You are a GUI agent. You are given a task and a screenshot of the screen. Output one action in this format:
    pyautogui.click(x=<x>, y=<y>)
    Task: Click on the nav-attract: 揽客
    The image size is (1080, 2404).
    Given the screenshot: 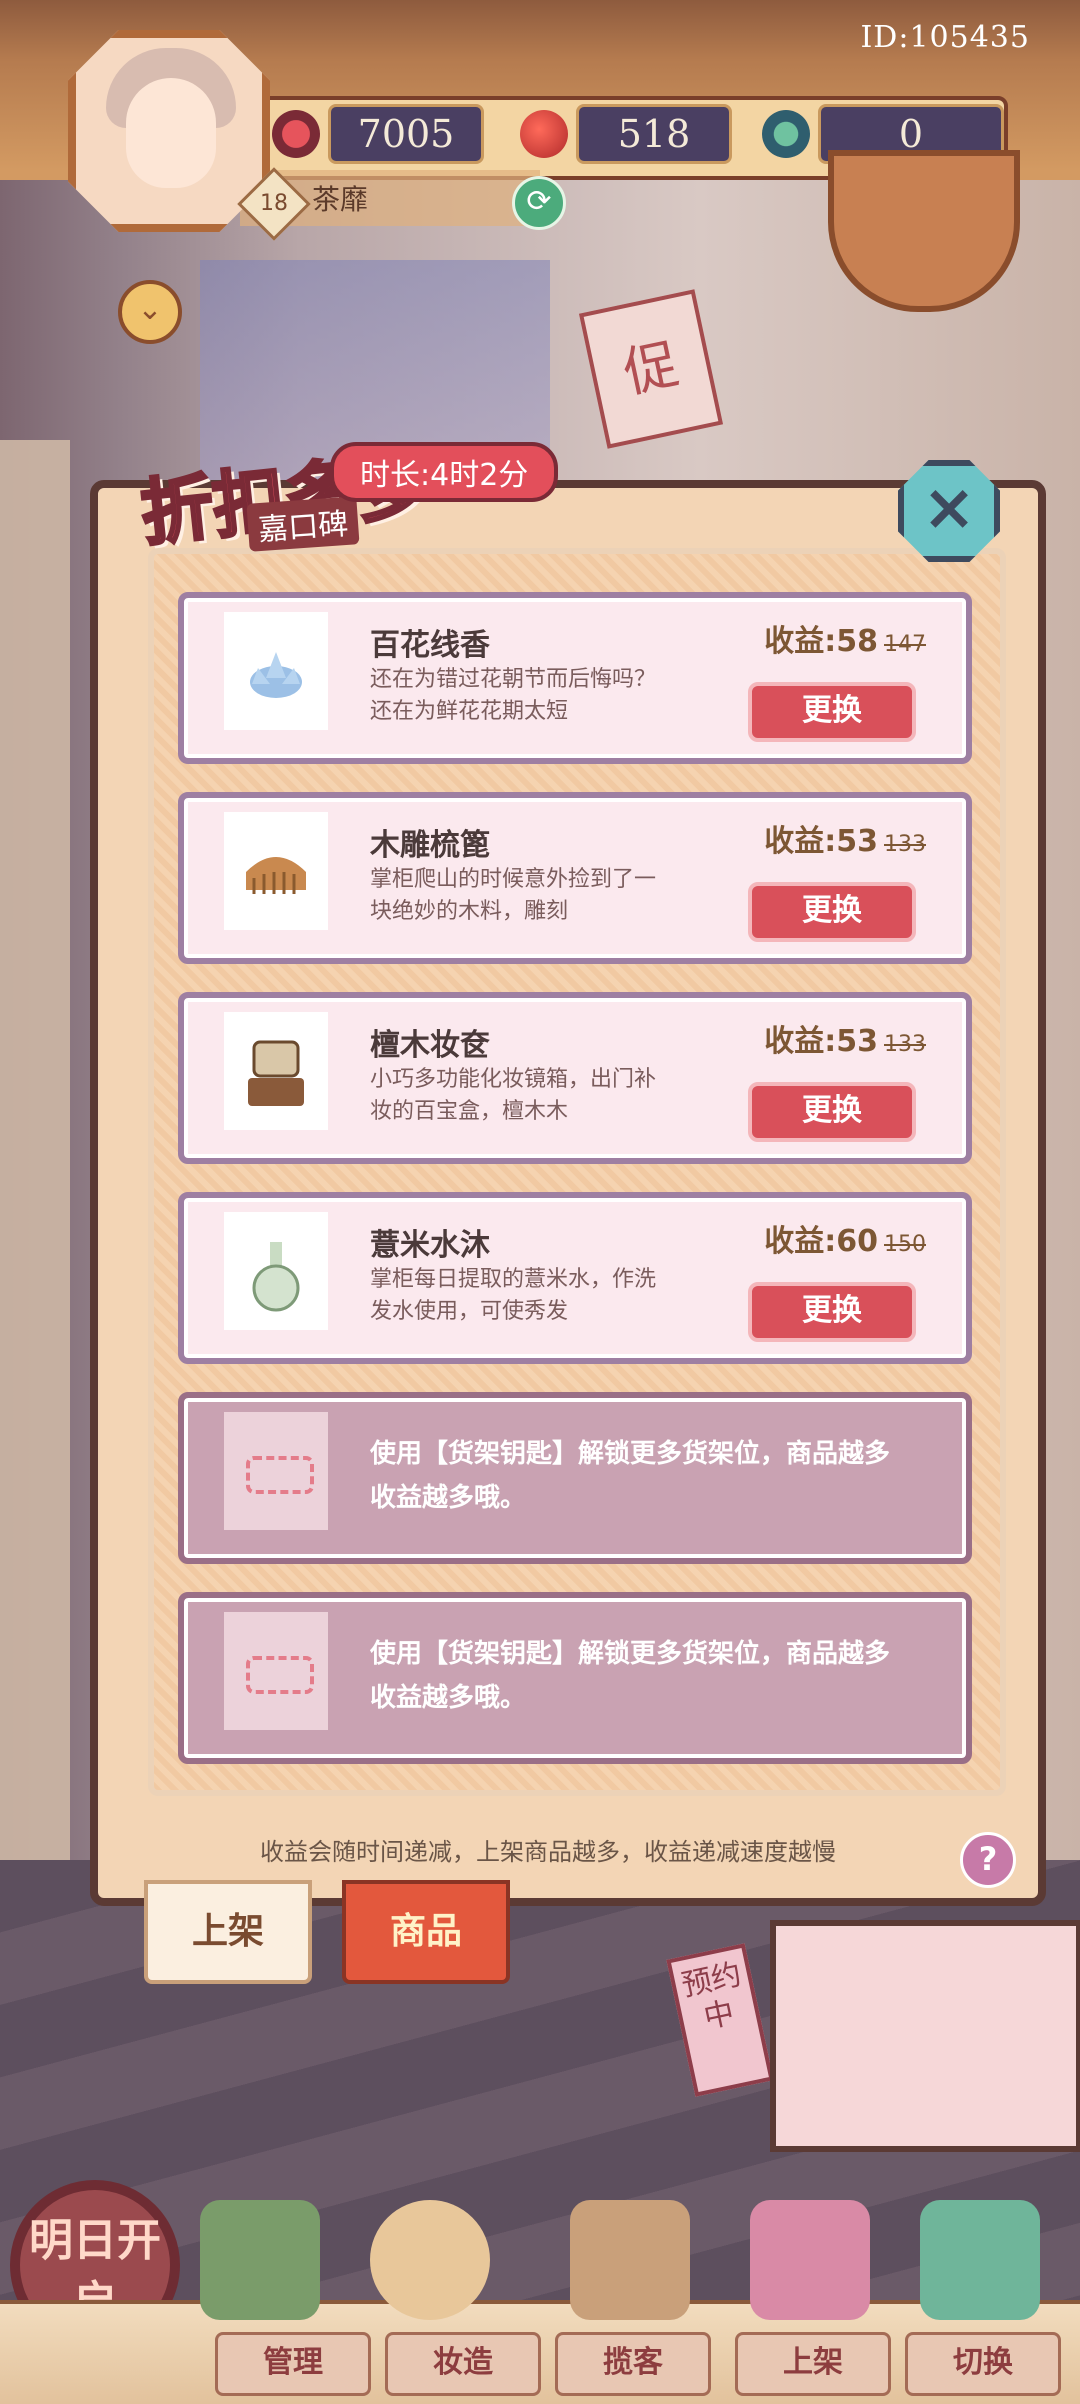 What is the action you would take?
    pyautogui.click(x=633, y=2364)
    